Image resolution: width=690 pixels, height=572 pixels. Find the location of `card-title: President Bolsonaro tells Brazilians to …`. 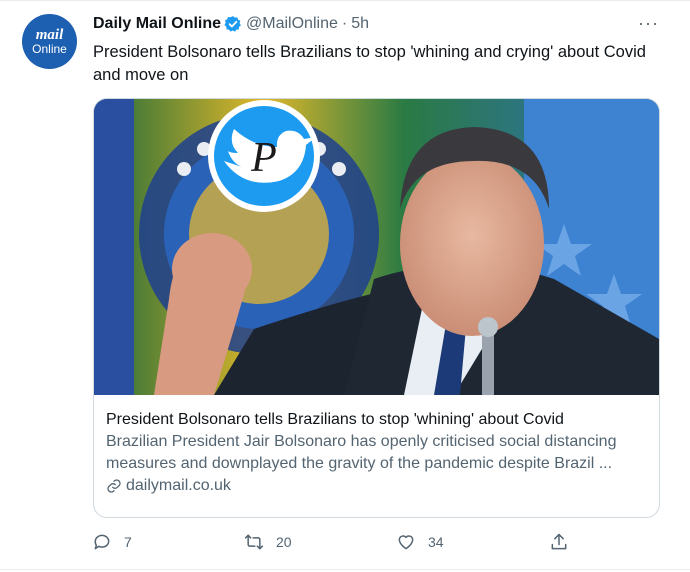

card-title: President Bolsonaro tells Brazilians to … is located at coordinates (335, 419).